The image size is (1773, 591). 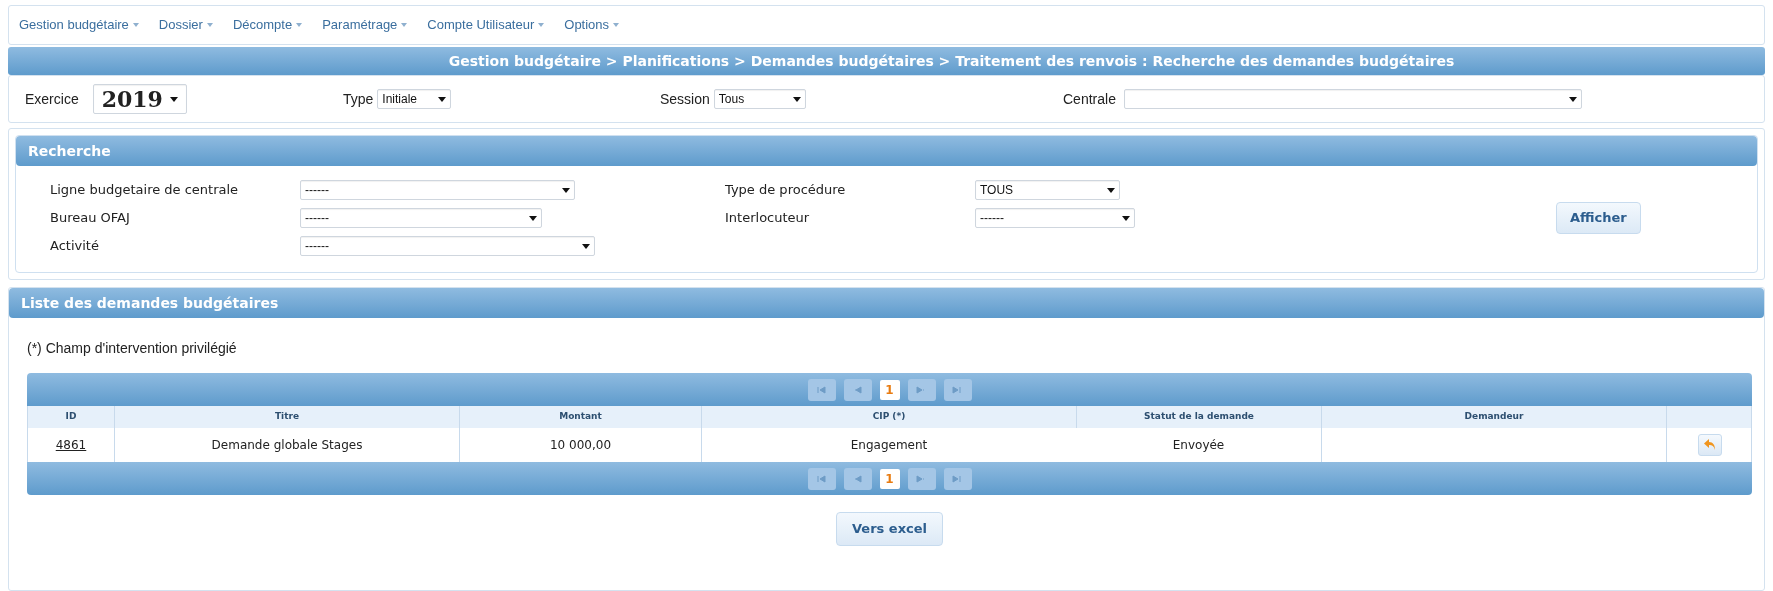 What do you see at coordinates (414, 99) in the screenshot?
I see `filter-select: Initiale` at bounding box center [414, 99].